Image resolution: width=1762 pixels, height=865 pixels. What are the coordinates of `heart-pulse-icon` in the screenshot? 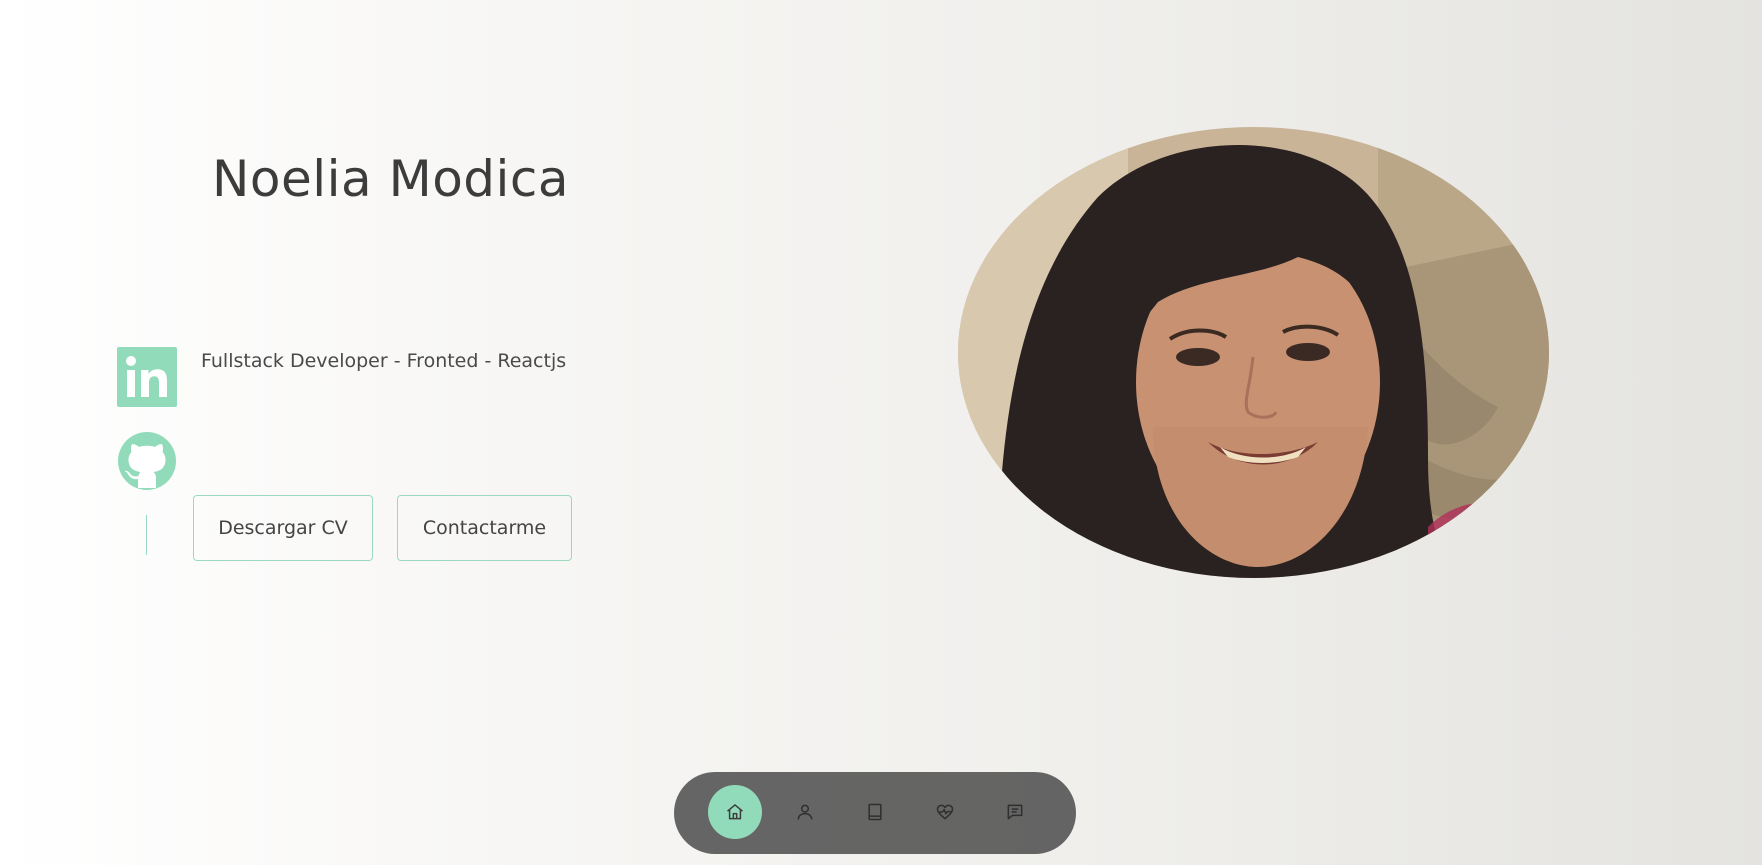 It's located at (945, 812).